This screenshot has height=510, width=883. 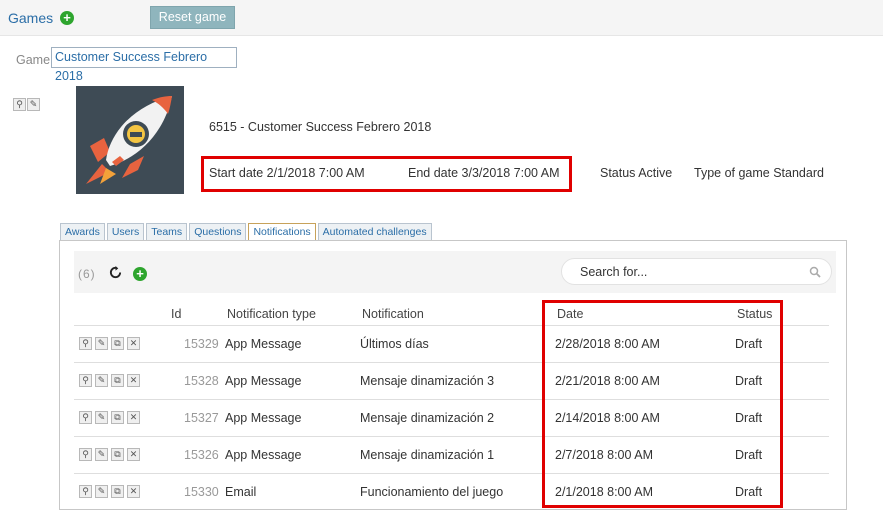 What do you see at coordinates (427, 455) in the screenshot?
I see `cell-notification: Mensaje dinamización 1` at bounding box center [427, 455].